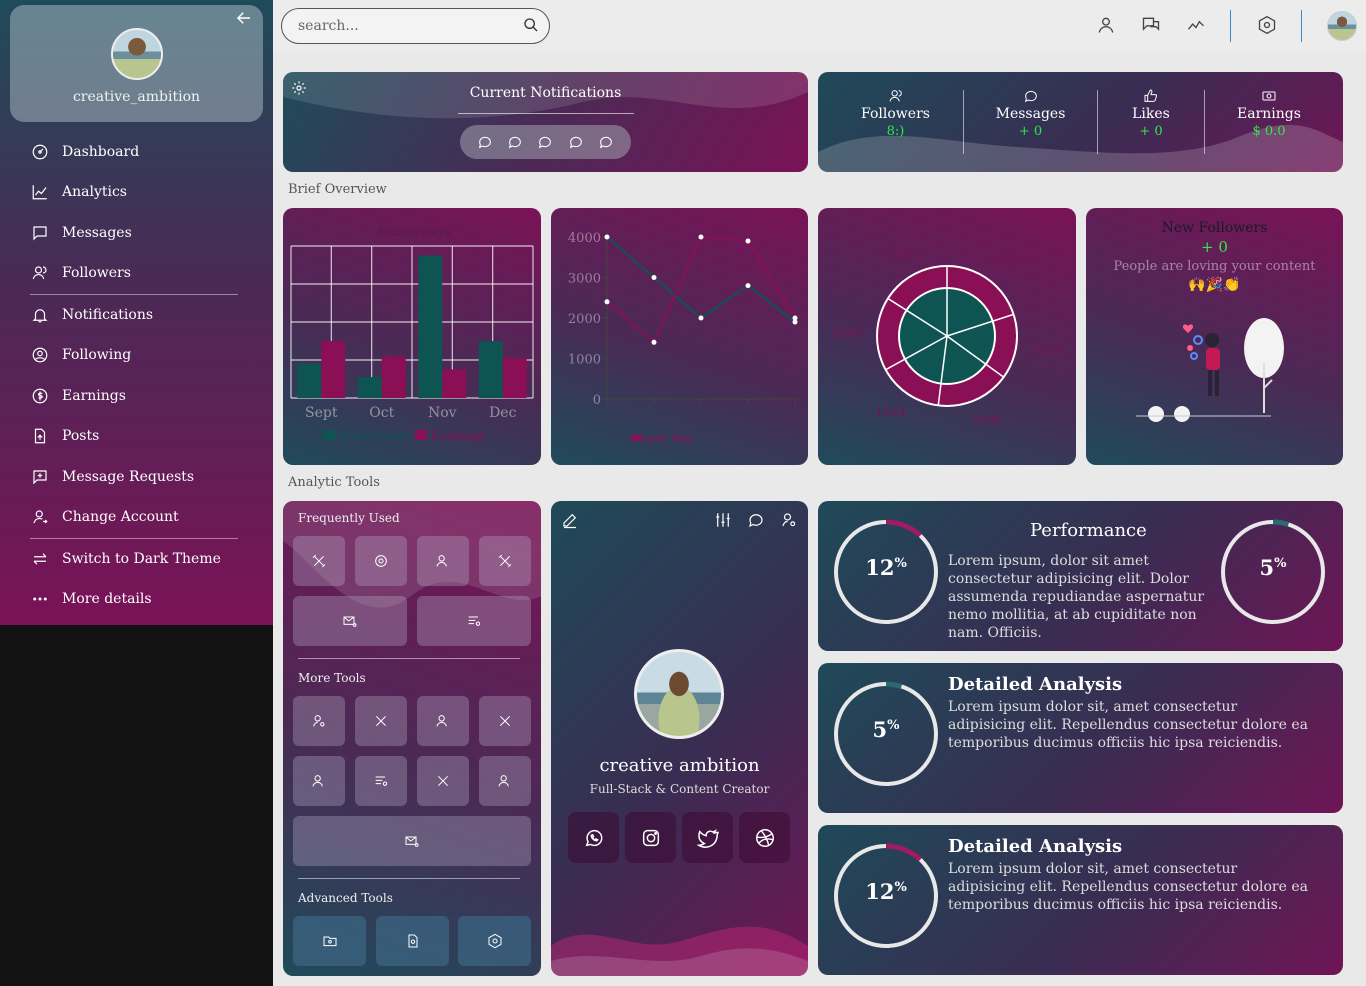 This screenshot has width=1366, height=986. What do you see at coordinates (670, 438) in the screenshot?
I see `legend-label: per day` at bounding box center [670, 438].